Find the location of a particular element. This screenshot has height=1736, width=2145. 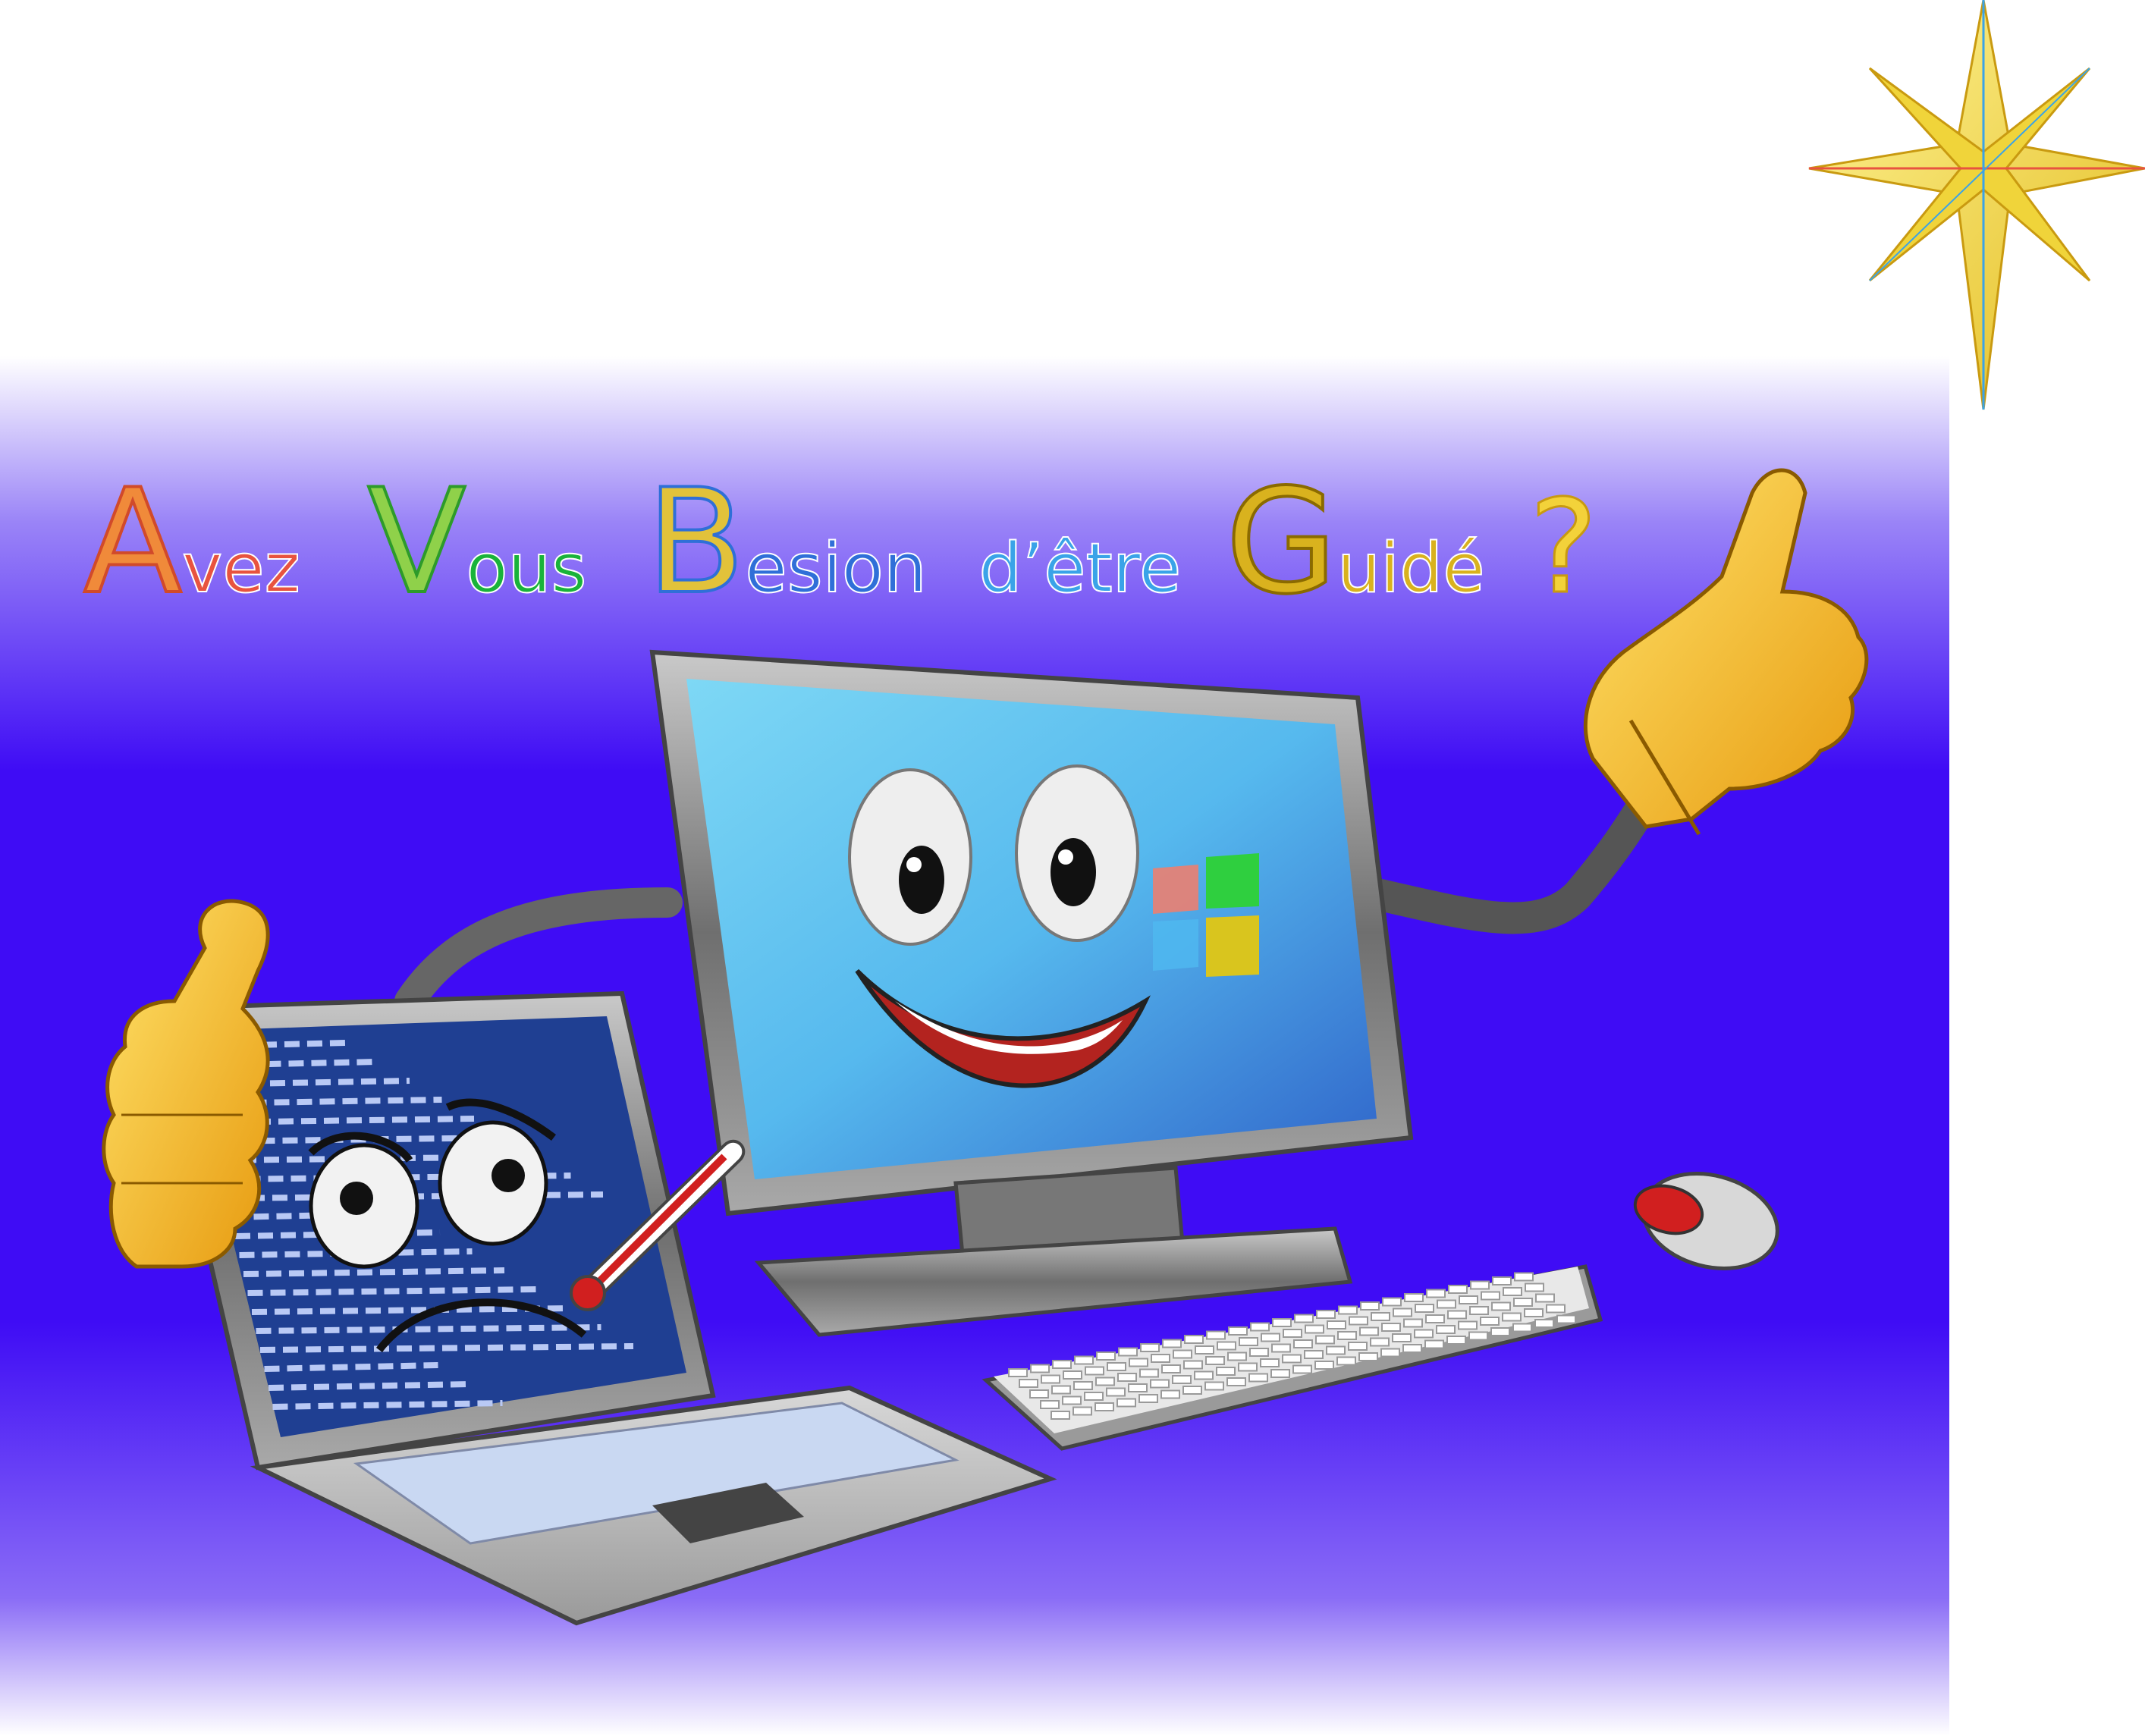

headline-word-2-rest: ous is located at coordinates (526, 568).